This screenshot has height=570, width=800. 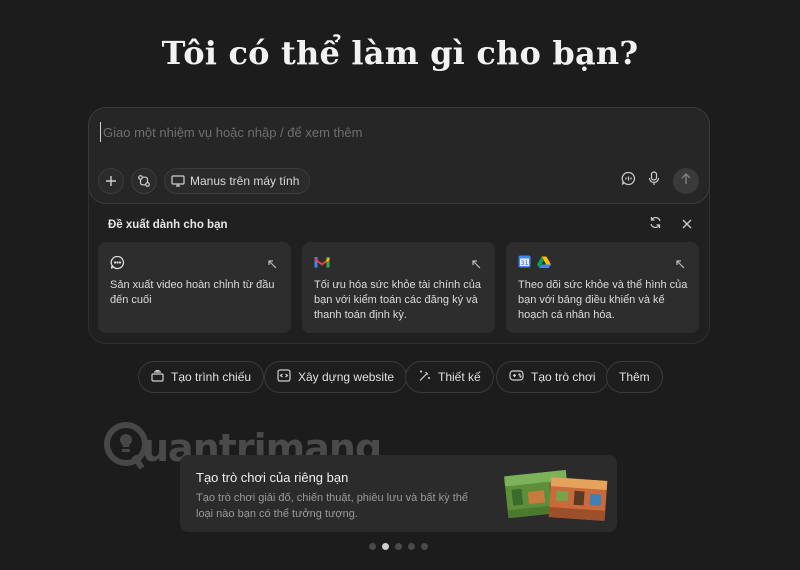 What do you see at coordinates (157, 377) in the screenshot?
I see `slides-icon` at bounding box center [157, 377].